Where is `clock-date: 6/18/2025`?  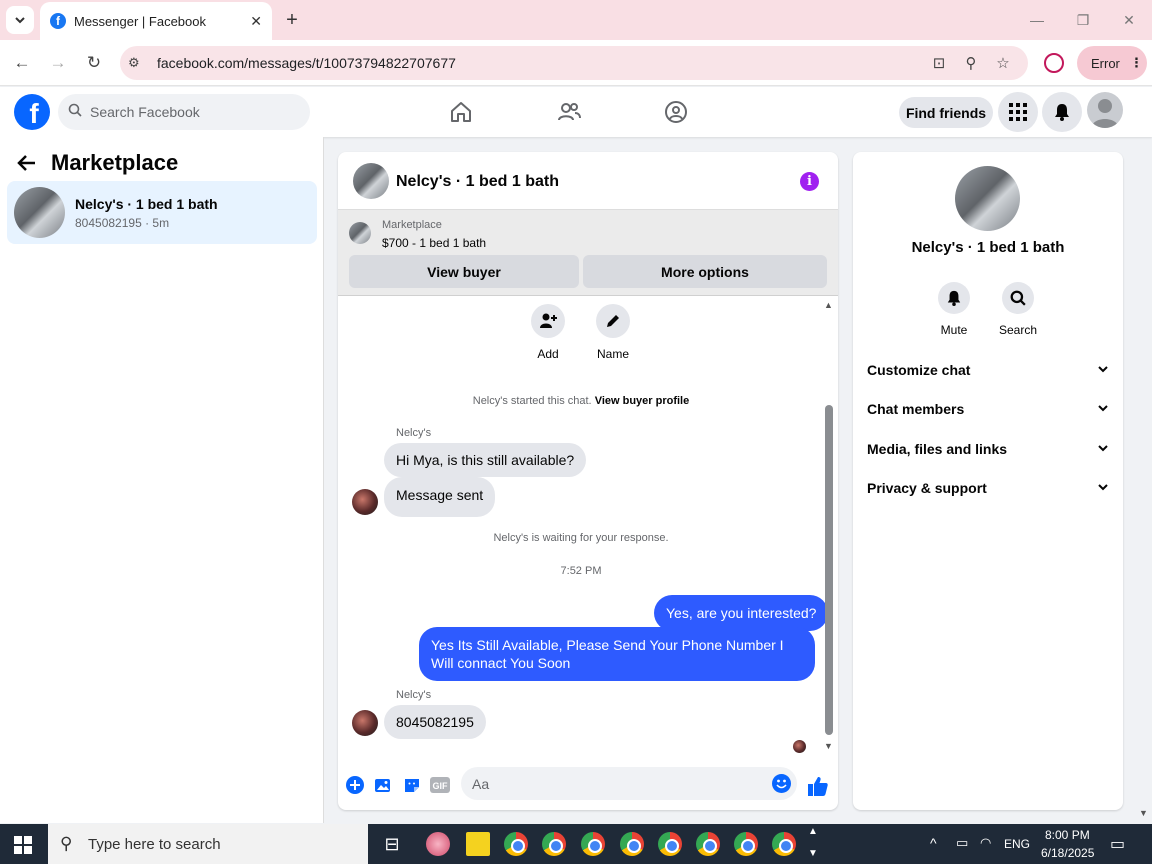
clock-date: 6/18/2025 is located at coordinates (1067, 853).